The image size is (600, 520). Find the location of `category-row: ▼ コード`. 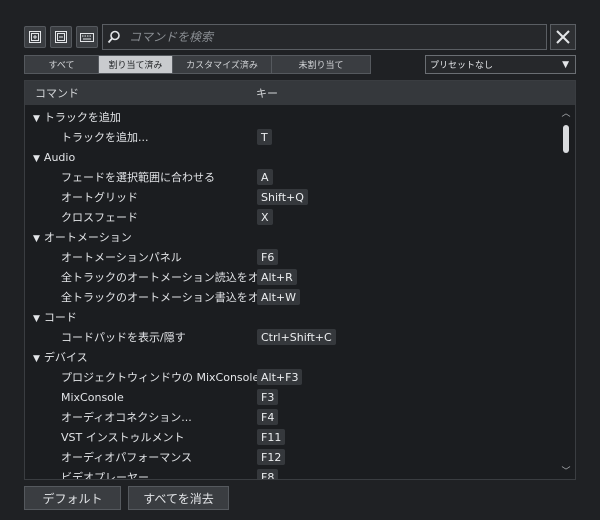

category-row: ▼ コード is located at coordinates (292, 317).